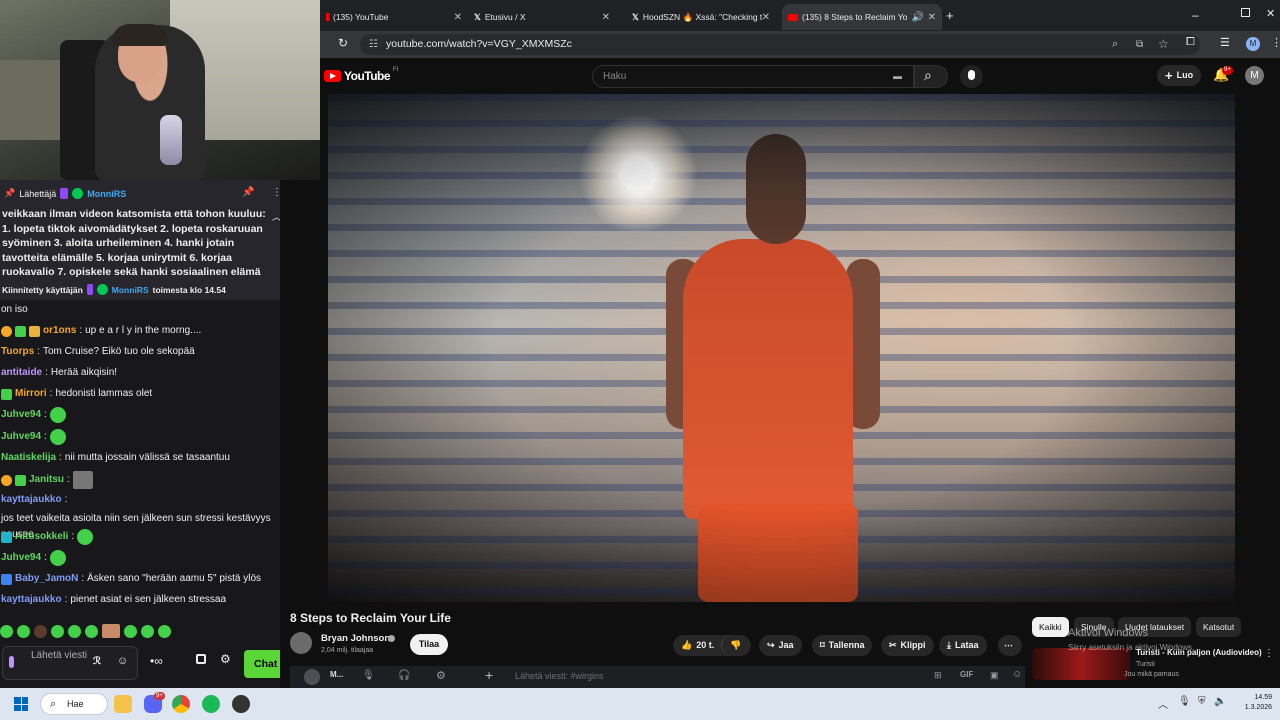 This screenshot has width=1280, height=720. What do you see at coordinates (1163, 44) in the screenshot?
I see `bookmark-star-icon: ☆` at bounding box center [1163, 44].